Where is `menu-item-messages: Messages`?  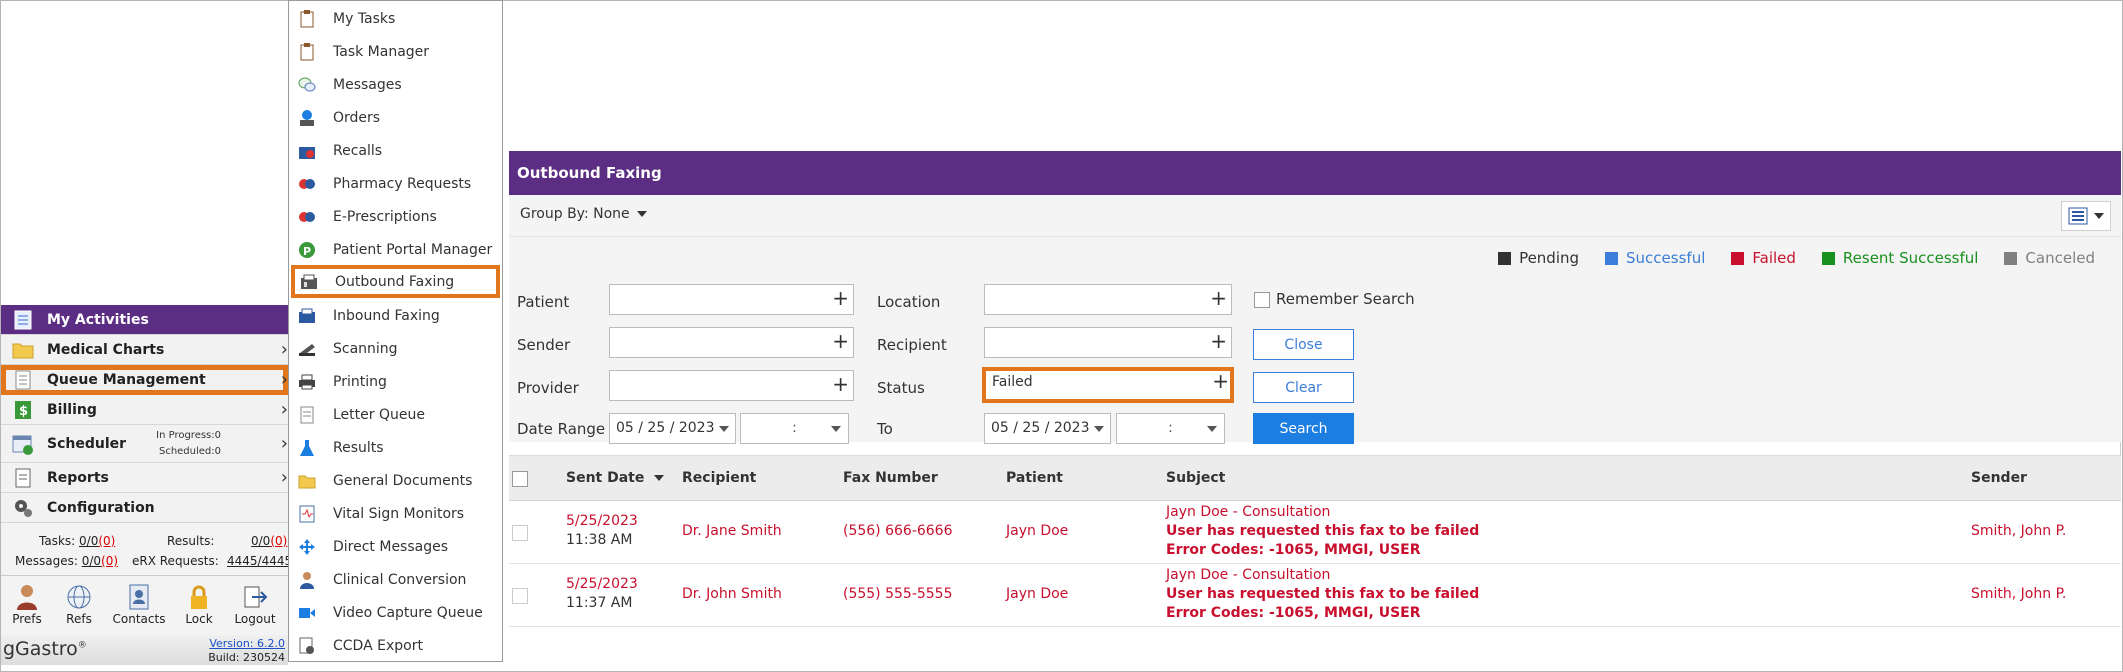 menu-item-messages: Messages is located at coordinates (395, 84).